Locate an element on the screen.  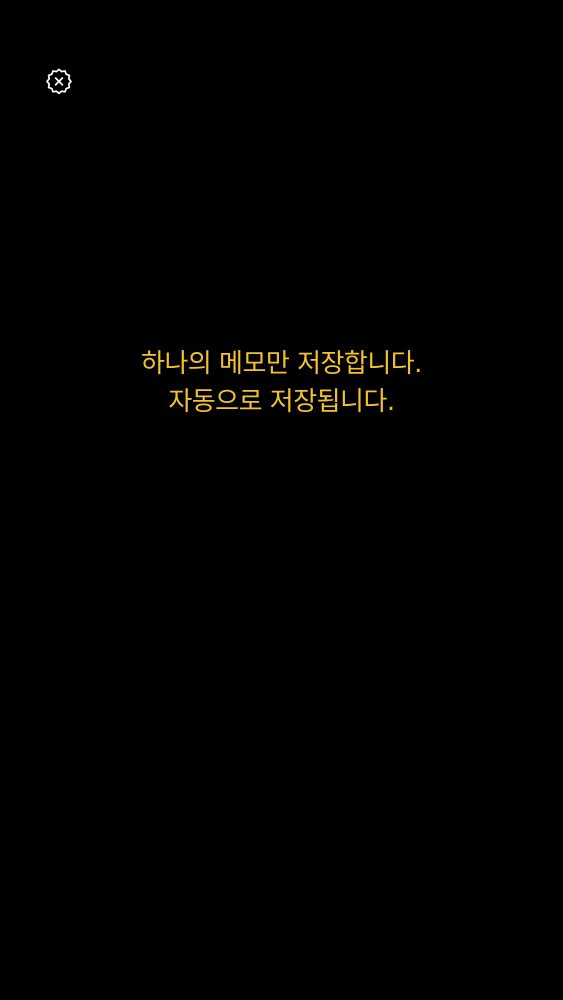
message-line-1: 하나의 메모만 저장합니다. is located at coordinates (281, 364).